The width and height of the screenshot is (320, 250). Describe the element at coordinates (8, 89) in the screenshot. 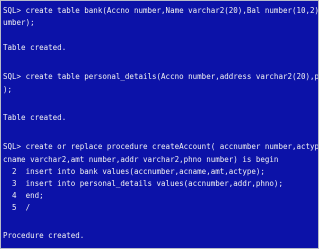

I see `console-line: );` at that location.